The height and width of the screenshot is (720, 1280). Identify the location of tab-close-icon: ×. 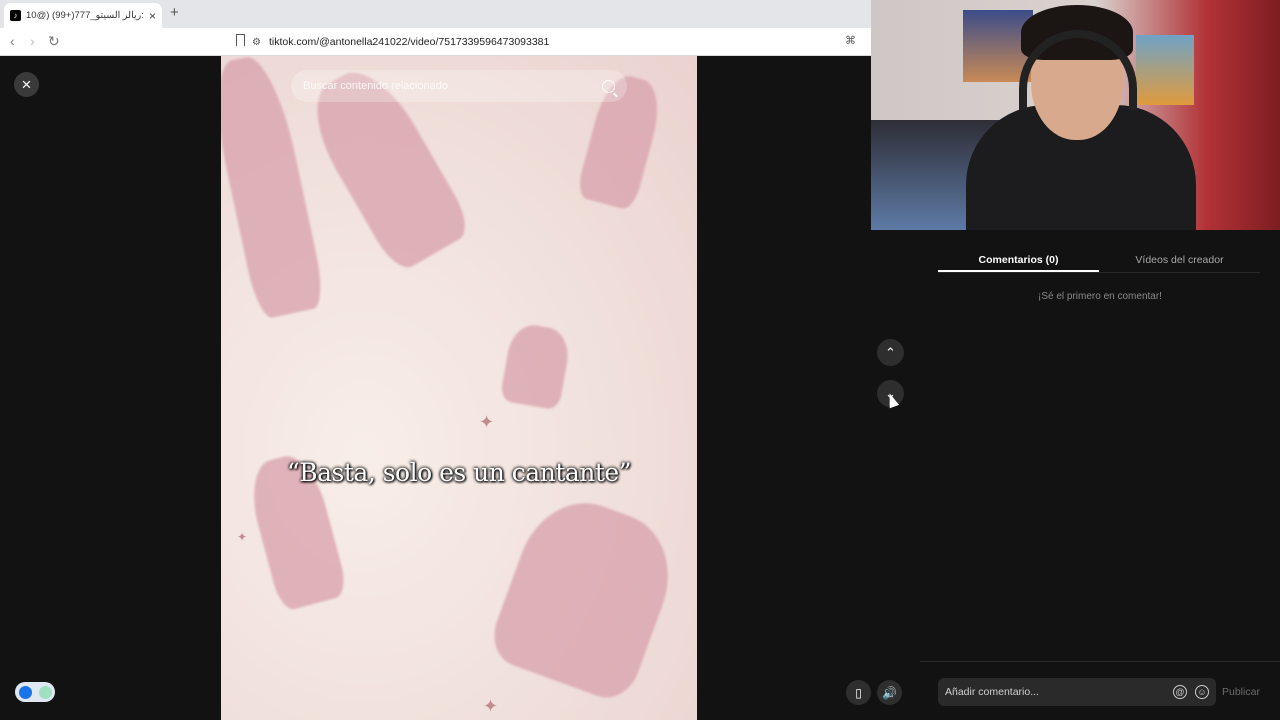
(152, 16).